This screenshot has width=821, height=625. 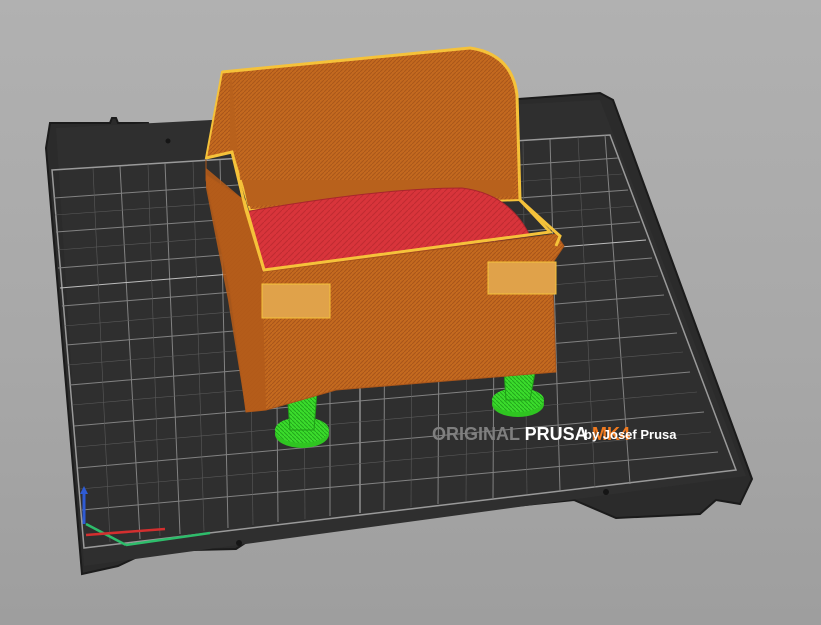 I want to click on support-interface-left, so click(x=296, y=301).